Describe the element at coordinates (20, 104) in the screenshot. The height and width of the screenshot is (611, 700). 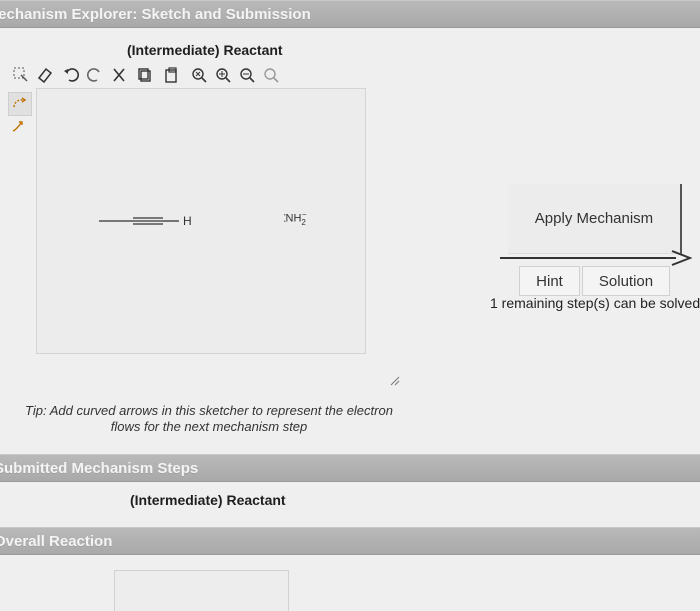
I see `curved-arrow-double-icon` at that location.